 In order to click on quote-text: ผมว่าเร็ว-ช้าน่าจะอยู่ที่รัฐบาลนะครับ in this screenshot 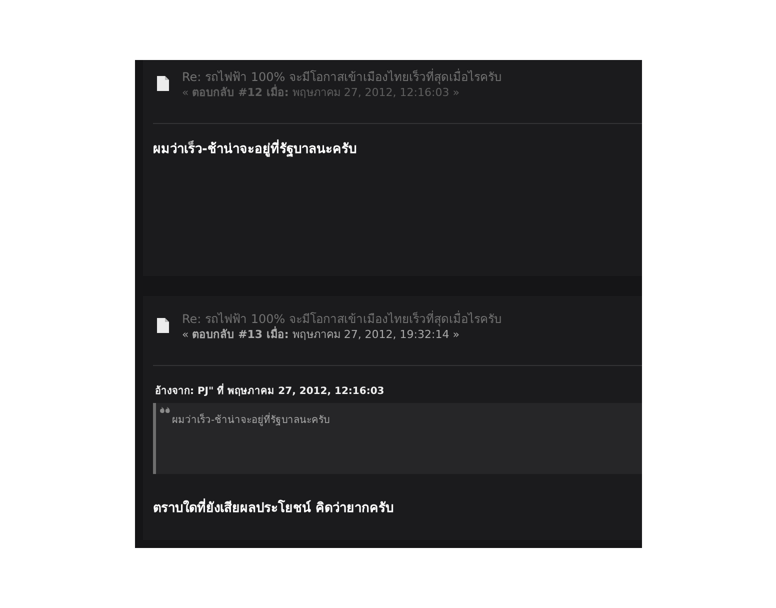, I will do `click(251, 420)`.